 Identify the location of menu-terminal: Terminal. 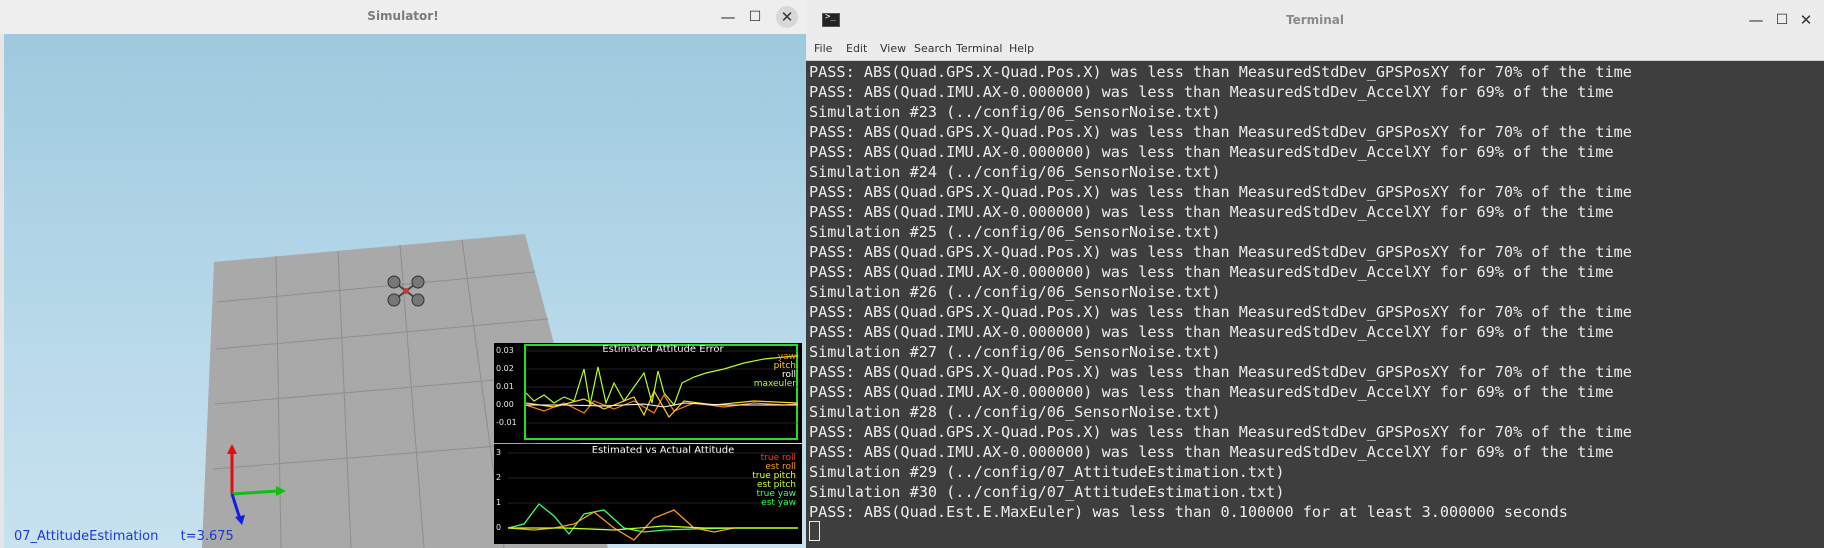
(979, 48).